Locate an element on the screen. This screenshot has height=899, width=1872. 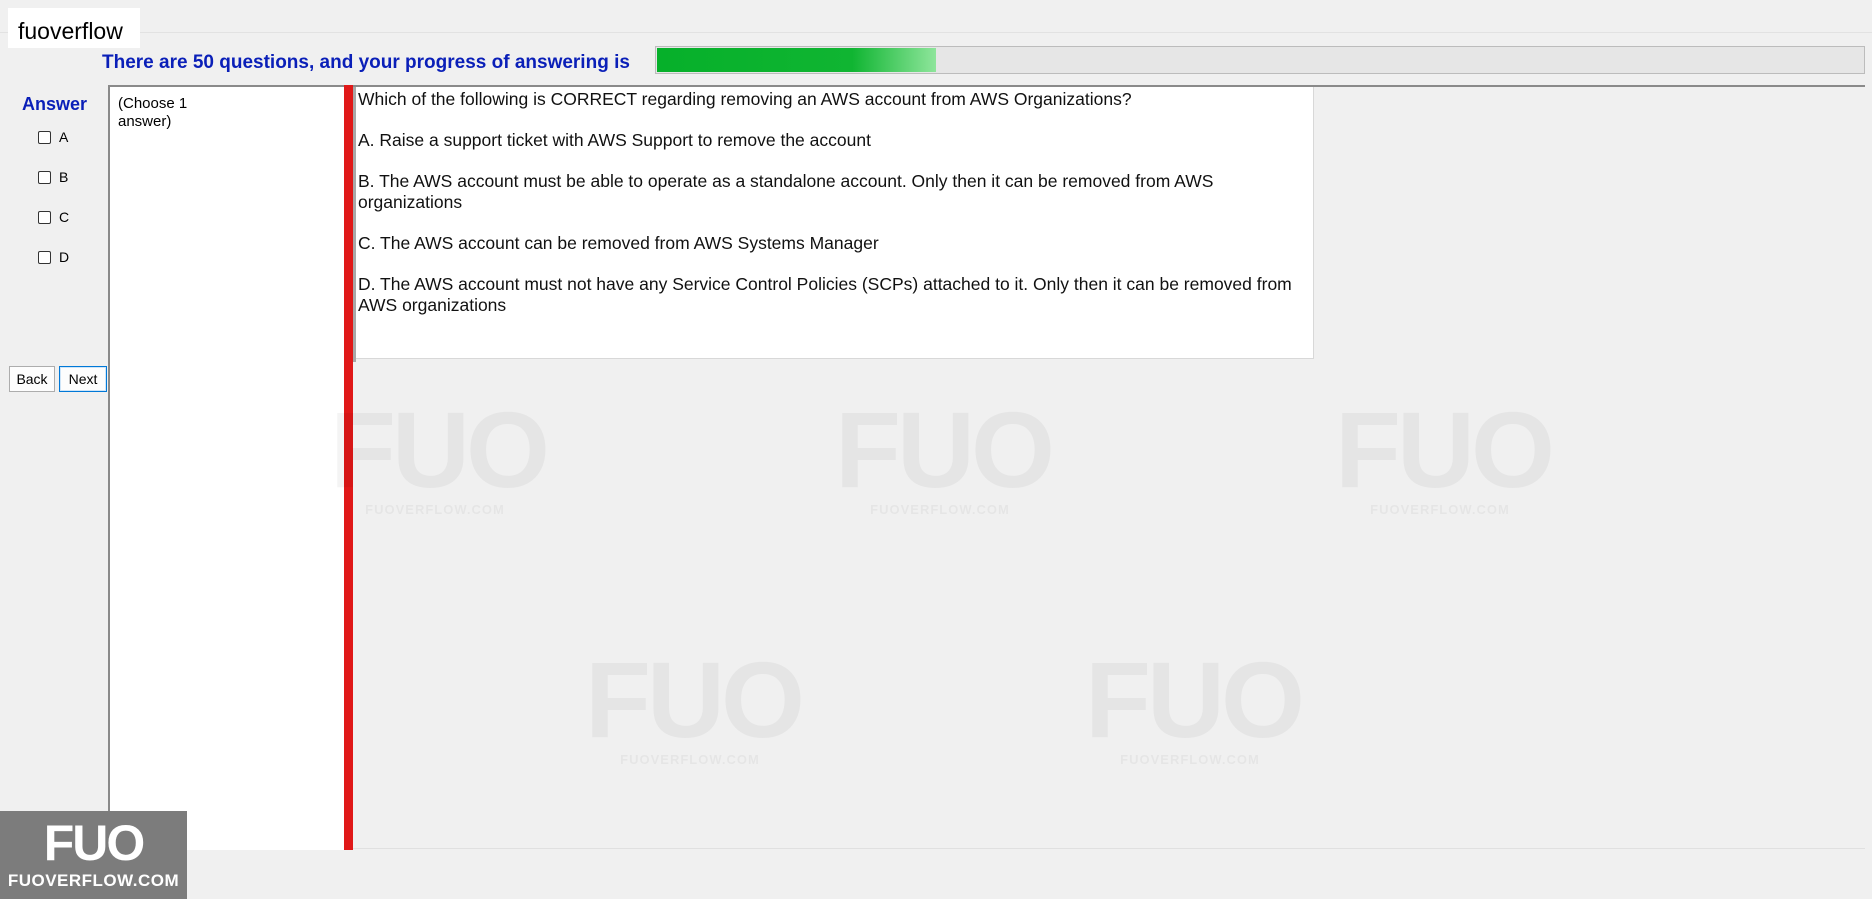
site-logo: FUO FUOVERFLOW.COM is located at coordinates (93, 855).